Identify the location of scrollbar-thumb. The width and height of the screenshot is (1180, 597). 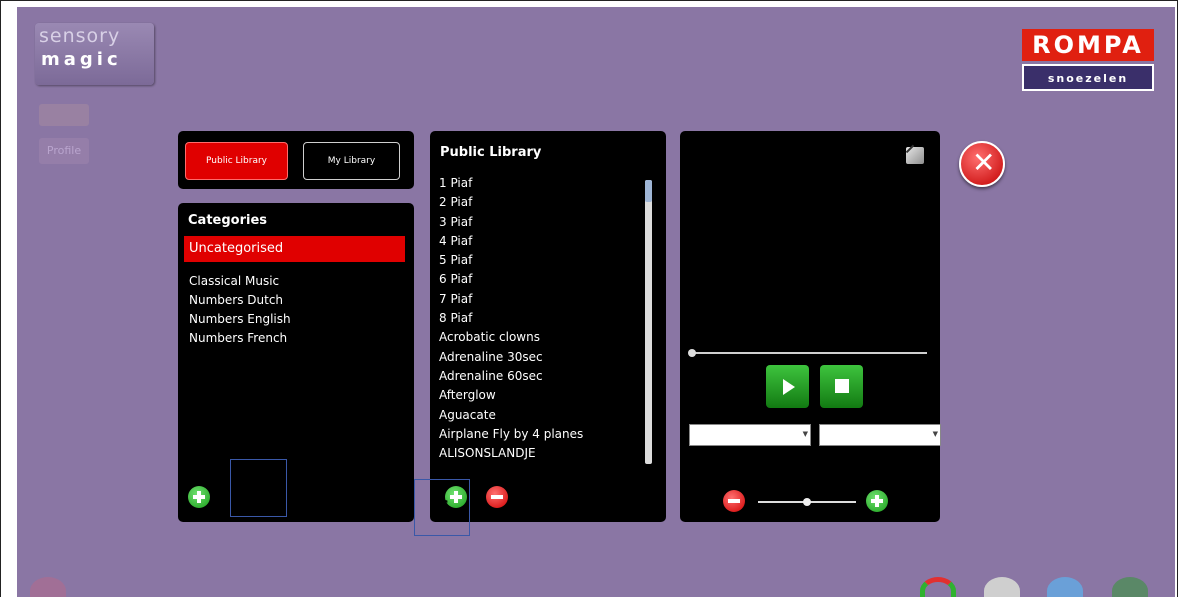
(648, 191).